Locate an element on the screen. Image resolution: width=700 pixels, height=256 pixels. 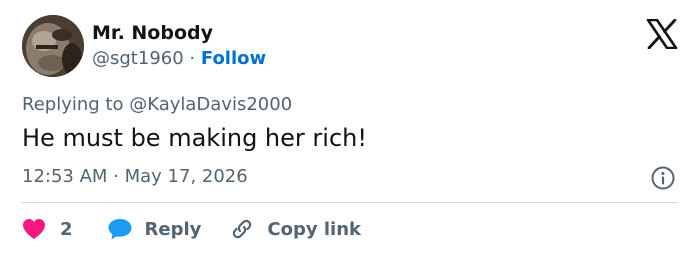
info-icon is located at coordinates (663, 178).